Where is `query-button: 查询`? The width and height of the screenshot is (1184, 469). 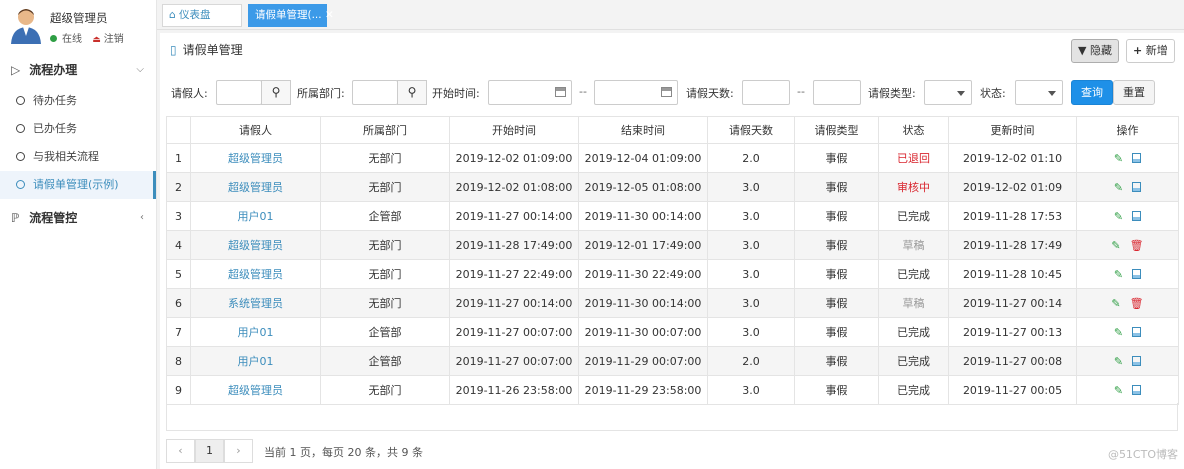 query-button: 查询 is located at coordinates (1092, 92).